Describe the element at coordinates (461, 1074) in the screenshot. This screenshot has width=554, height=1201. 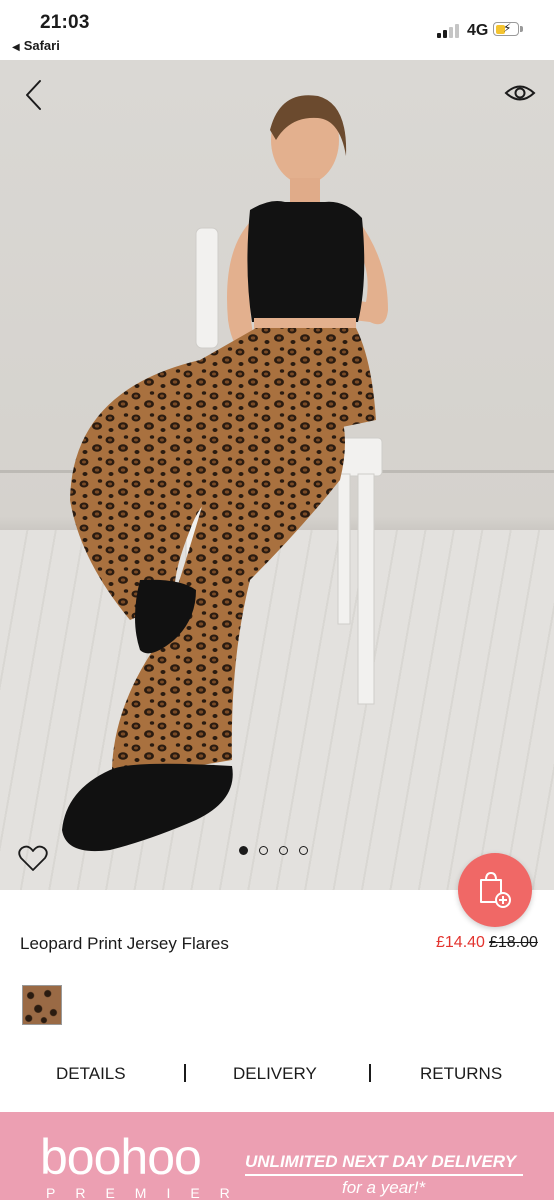
I see `tab-returns: RETURNS` at that location.